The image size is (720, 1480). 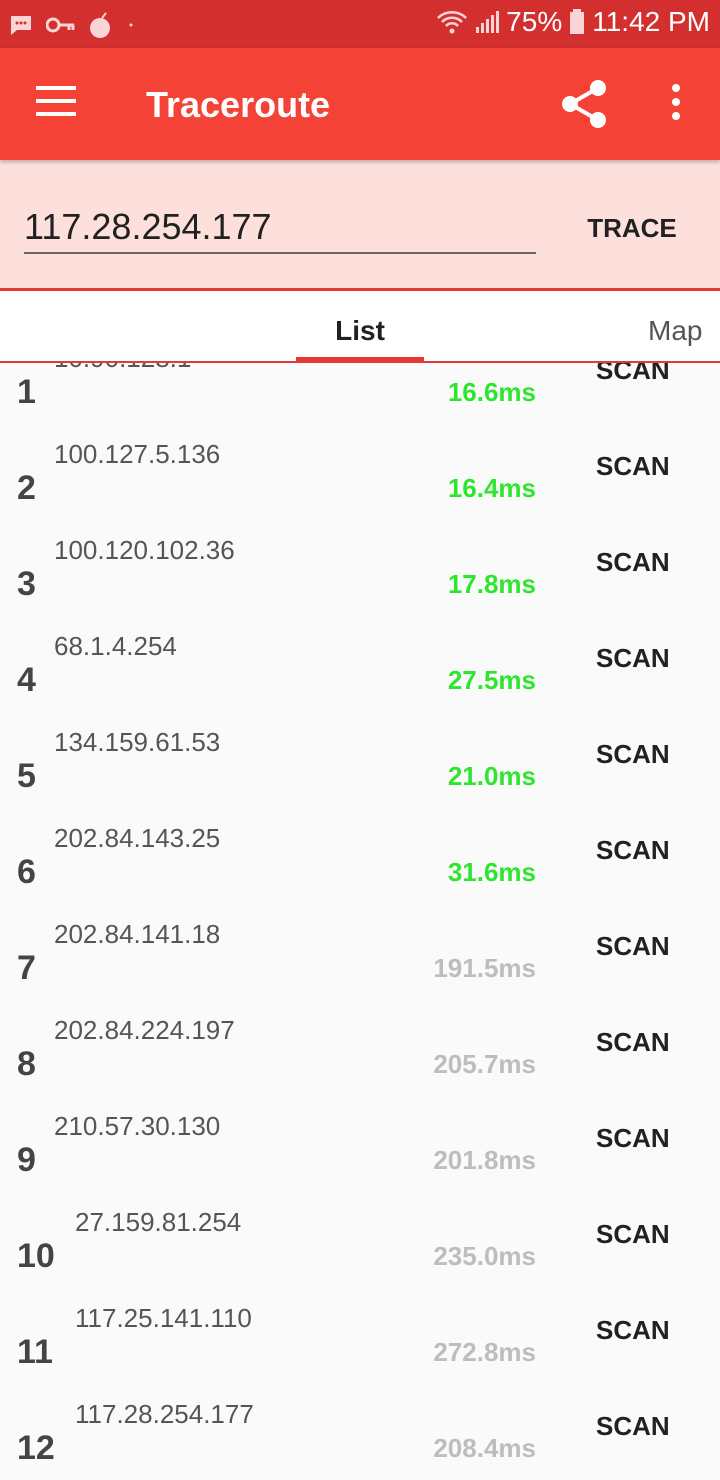 I want to click on hop-ip: 202.84.143.25, so click(x=137, y=838).